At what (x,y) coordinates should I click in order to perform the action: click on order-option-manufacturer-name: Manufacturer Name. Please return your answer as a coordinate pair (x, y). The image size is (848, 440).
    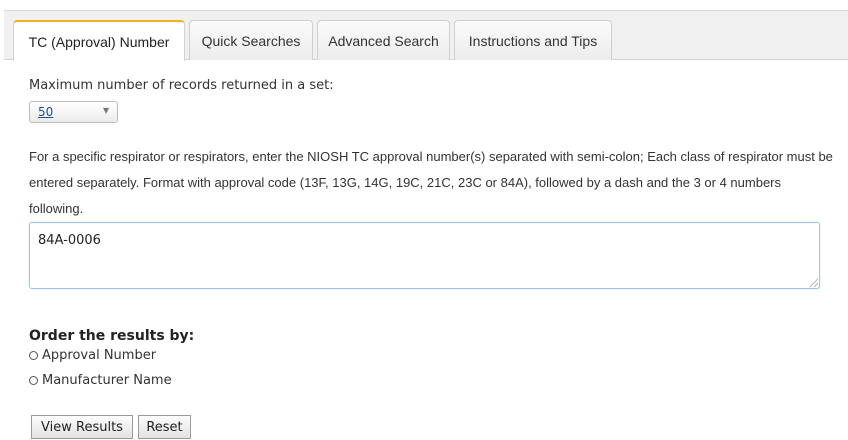
    Looking at the image, I should click on (100, 380).